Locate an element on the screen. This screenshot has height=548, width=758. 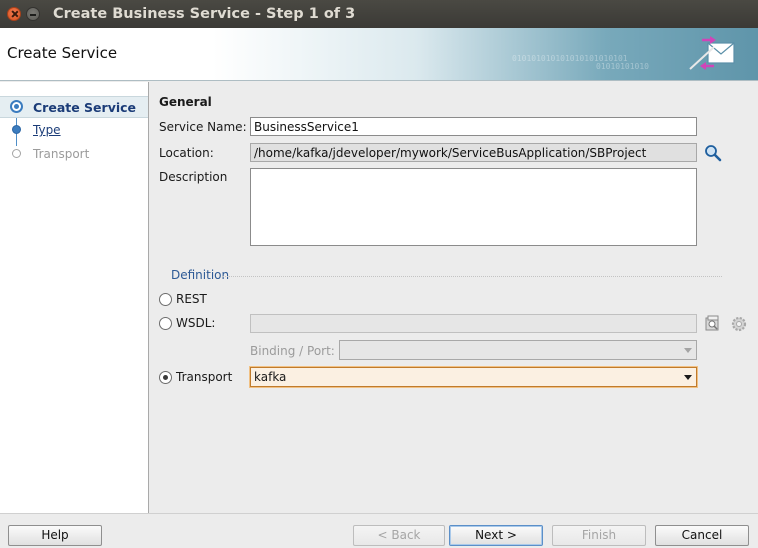
next-button: Next > is located at coordinates (496, 535).